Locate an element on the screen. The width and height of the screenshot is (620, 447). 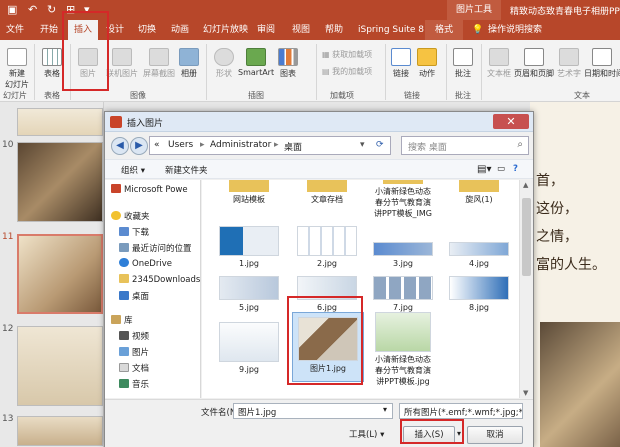
filetype-select: 所有图片(*.emf;*.wmf;*.jpg;*.jp is located at coordinates (461, 411).